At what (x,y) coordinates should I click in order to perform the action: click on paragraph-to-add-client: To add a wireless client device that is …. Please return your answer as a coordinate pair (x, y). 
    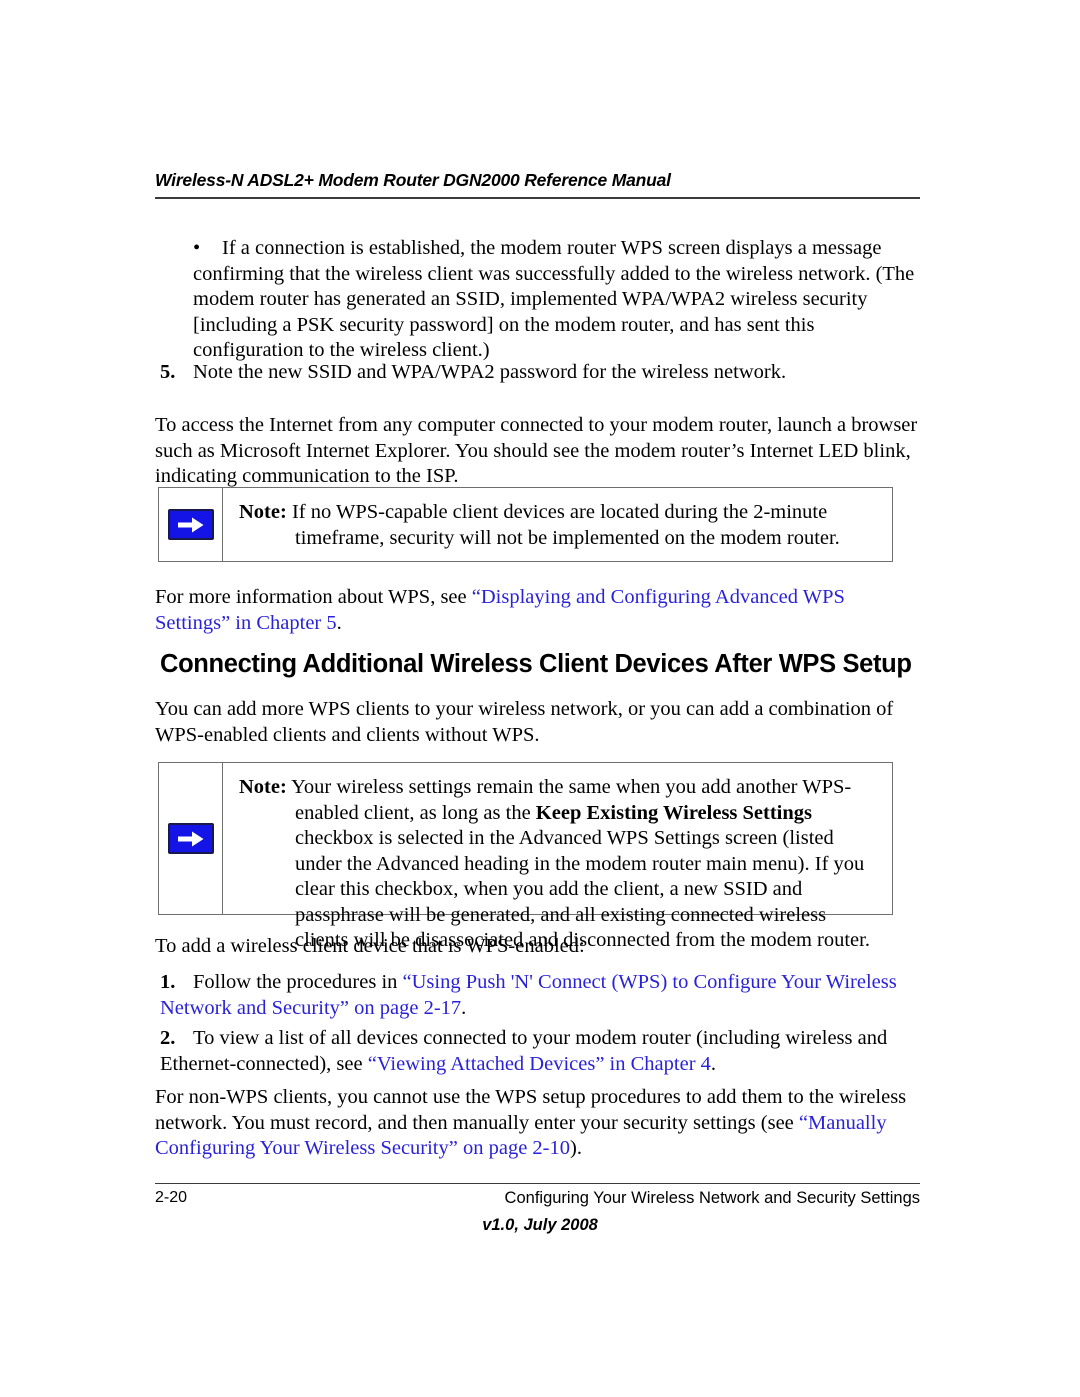
    Looking at the image, I should click on (370, 946).